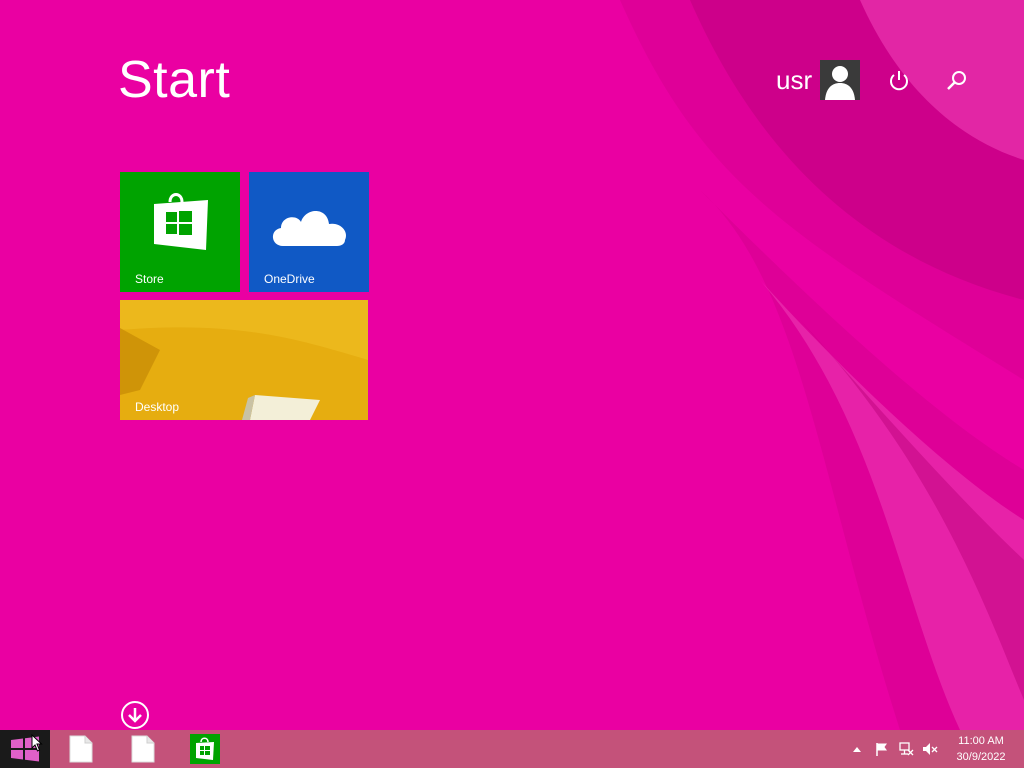 Image resolution: width=1024 pixels, height=768 pixels. What do you see at coordinates (37, 743) in the screenshot?
I see `mouse-cursor-icon` at bounding box center [37, 743].